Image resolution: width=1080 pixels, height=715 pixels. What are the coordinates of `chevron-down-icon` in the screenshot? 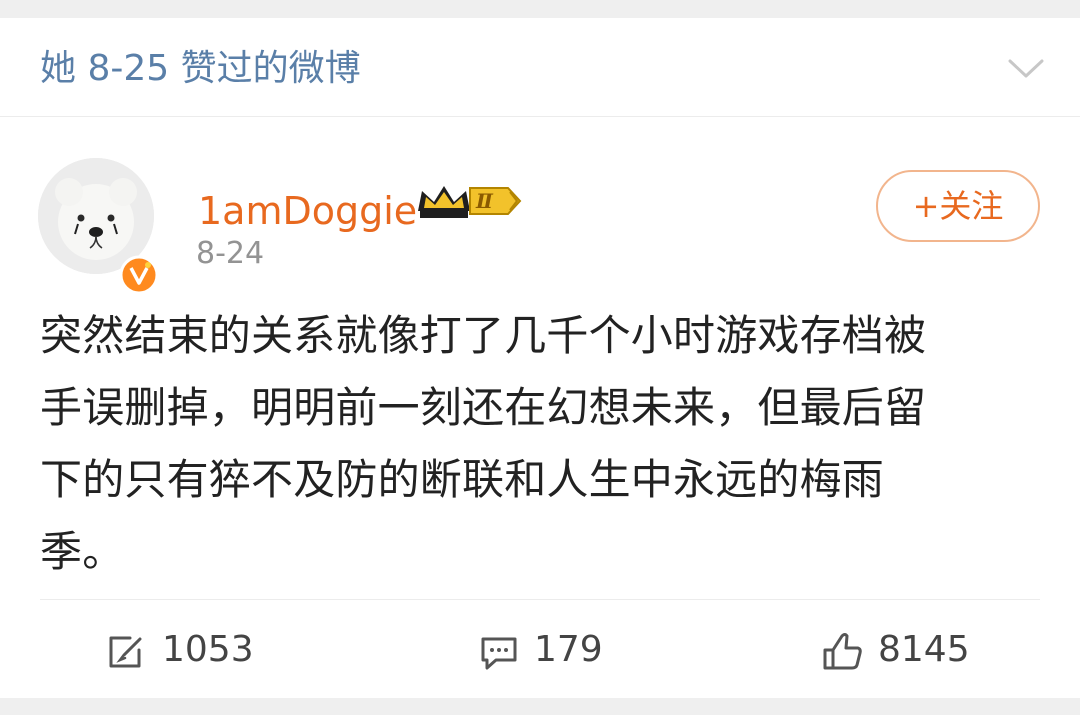 It's located at (1026, 68).